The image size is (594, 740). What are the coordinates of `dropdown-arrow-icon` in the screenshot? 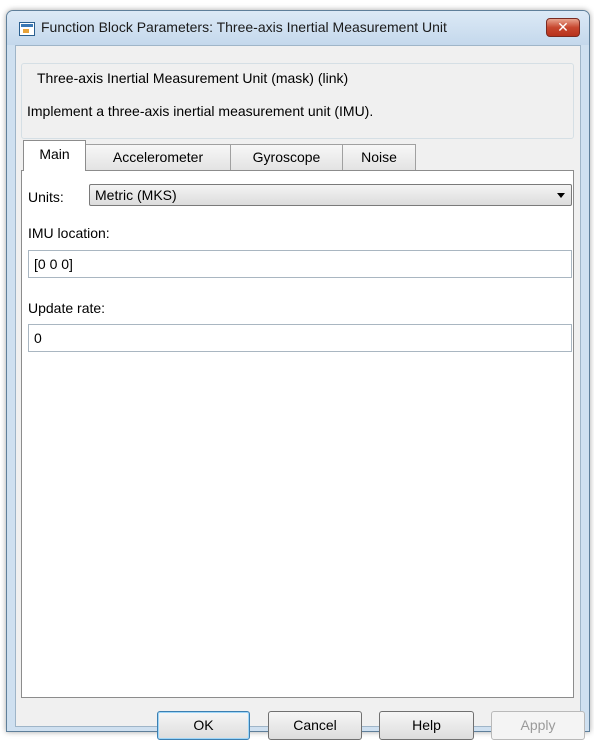 It's located at (561, 195).